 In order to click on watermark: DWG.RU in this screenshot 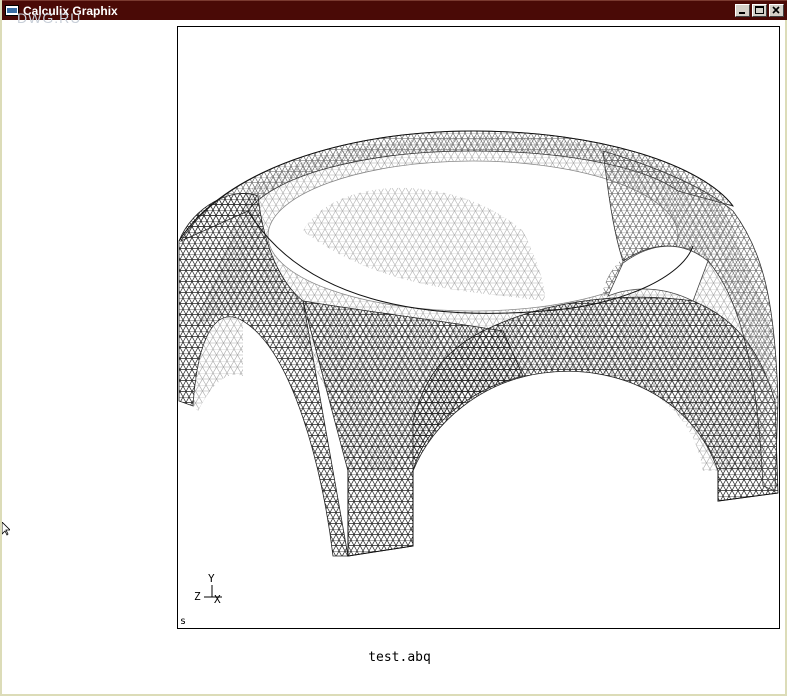, I will do `click(49, 18)`.